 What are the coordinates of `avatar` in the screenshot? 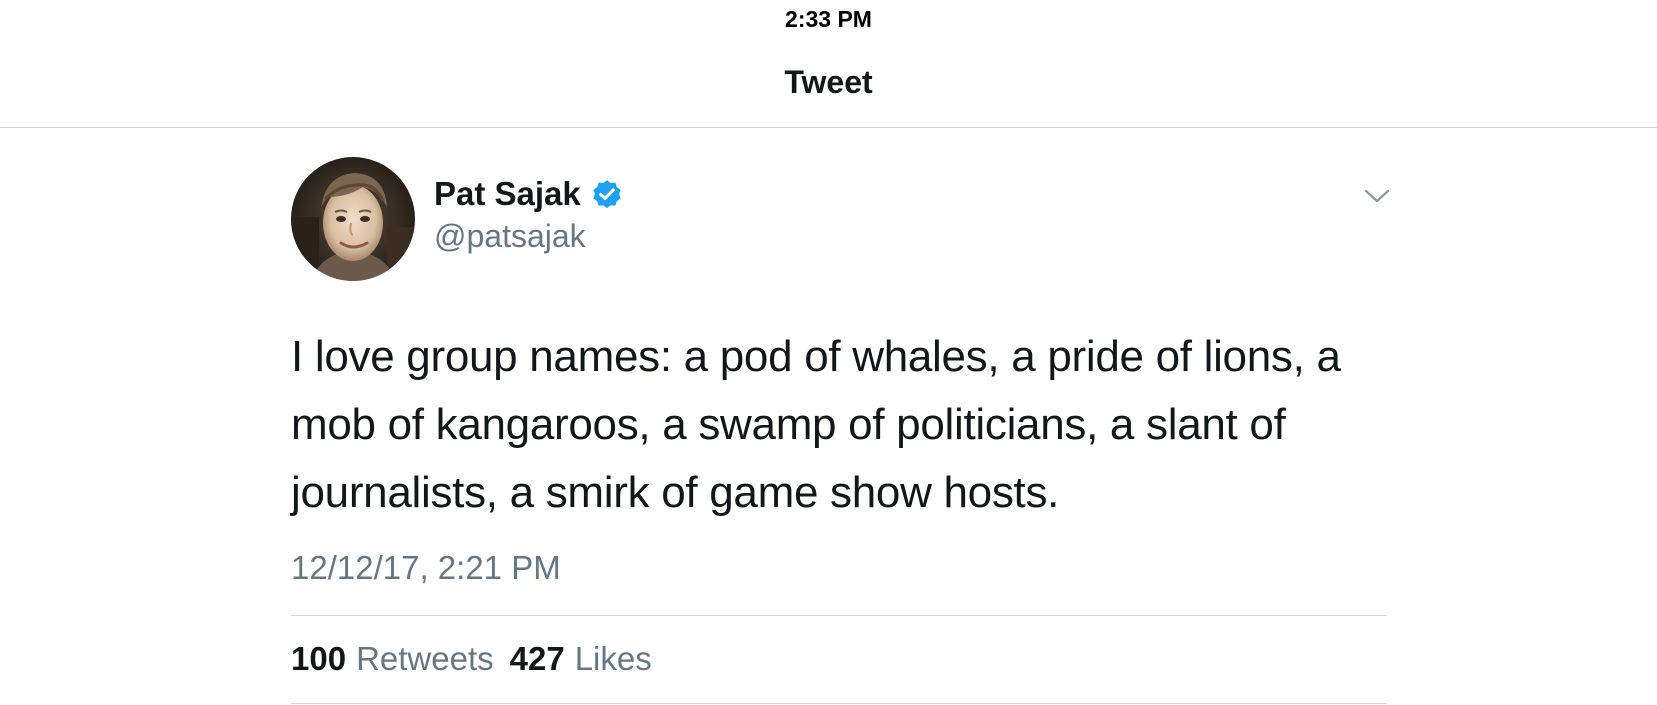 It's located at (353, 219).